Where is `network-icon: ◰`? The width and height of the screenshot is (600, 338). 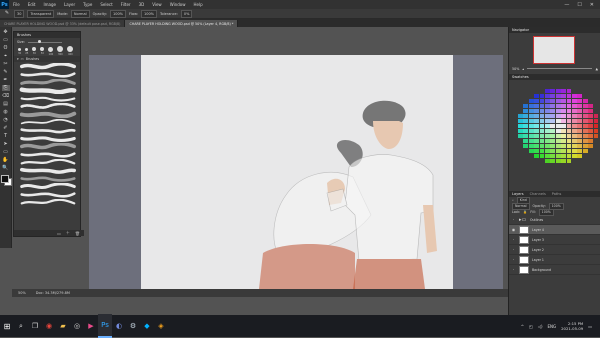 network-icon: ◰ is located at coordinates (531, 326).